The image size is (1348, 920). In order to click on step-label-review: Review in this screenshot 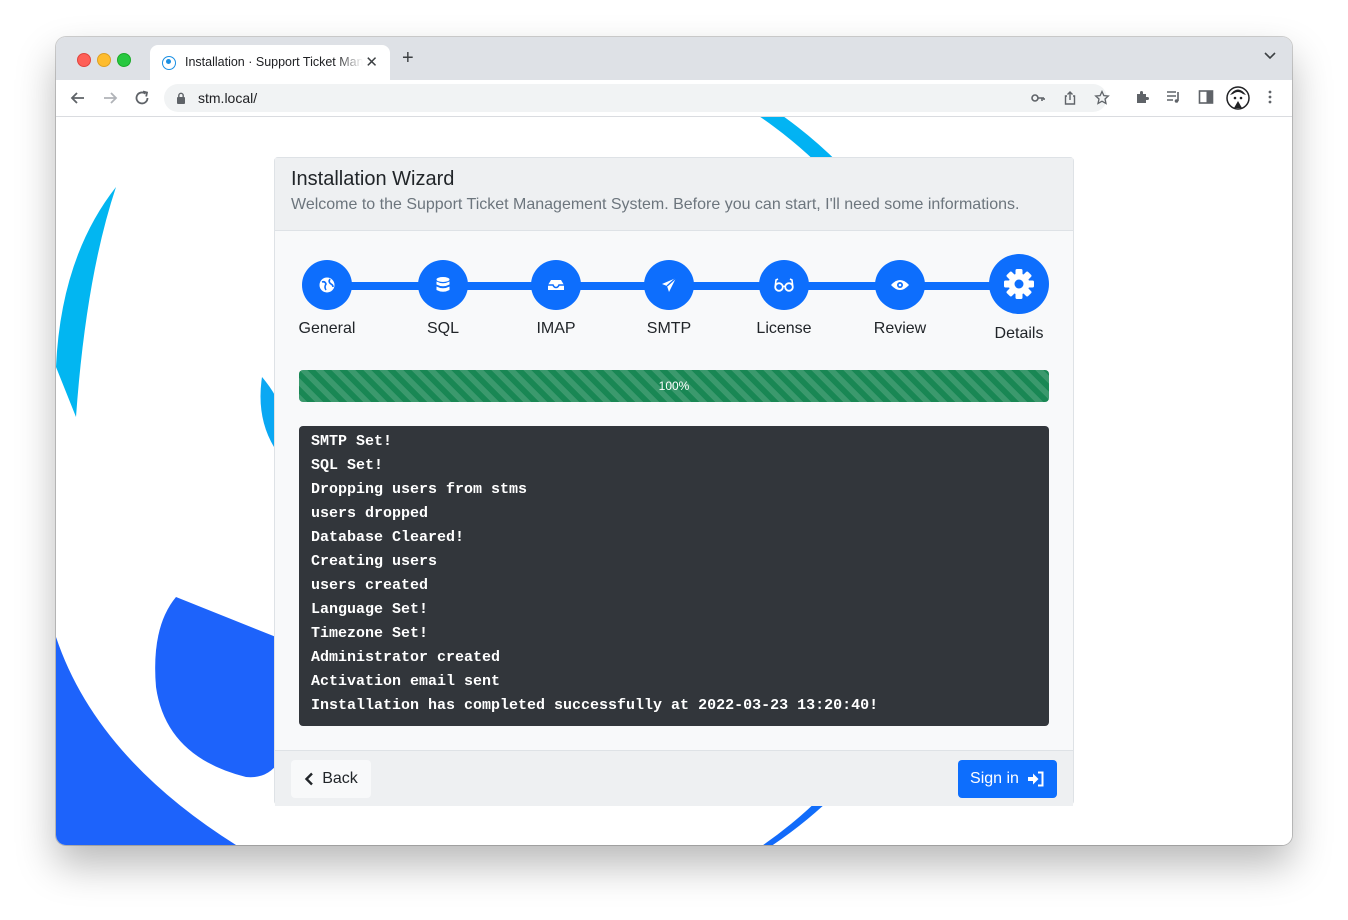, I will do `click(900, 328)`.